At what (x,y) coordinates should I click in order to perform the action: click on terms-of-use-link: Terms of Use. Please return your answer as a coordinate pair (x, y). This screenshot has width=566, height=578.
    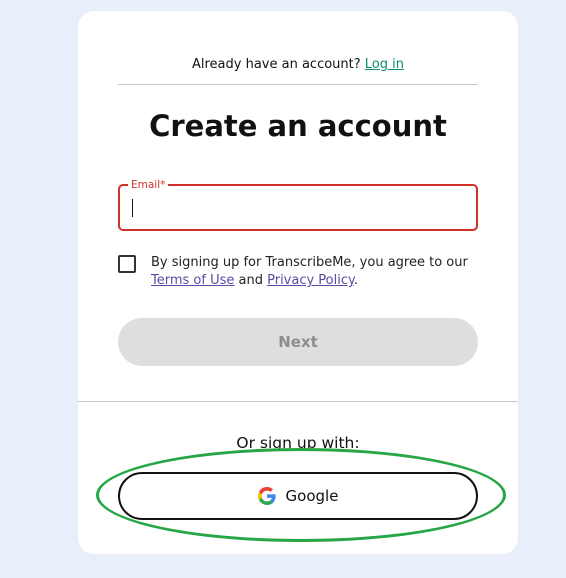
    Looking at the image, I should click on (192, 280).